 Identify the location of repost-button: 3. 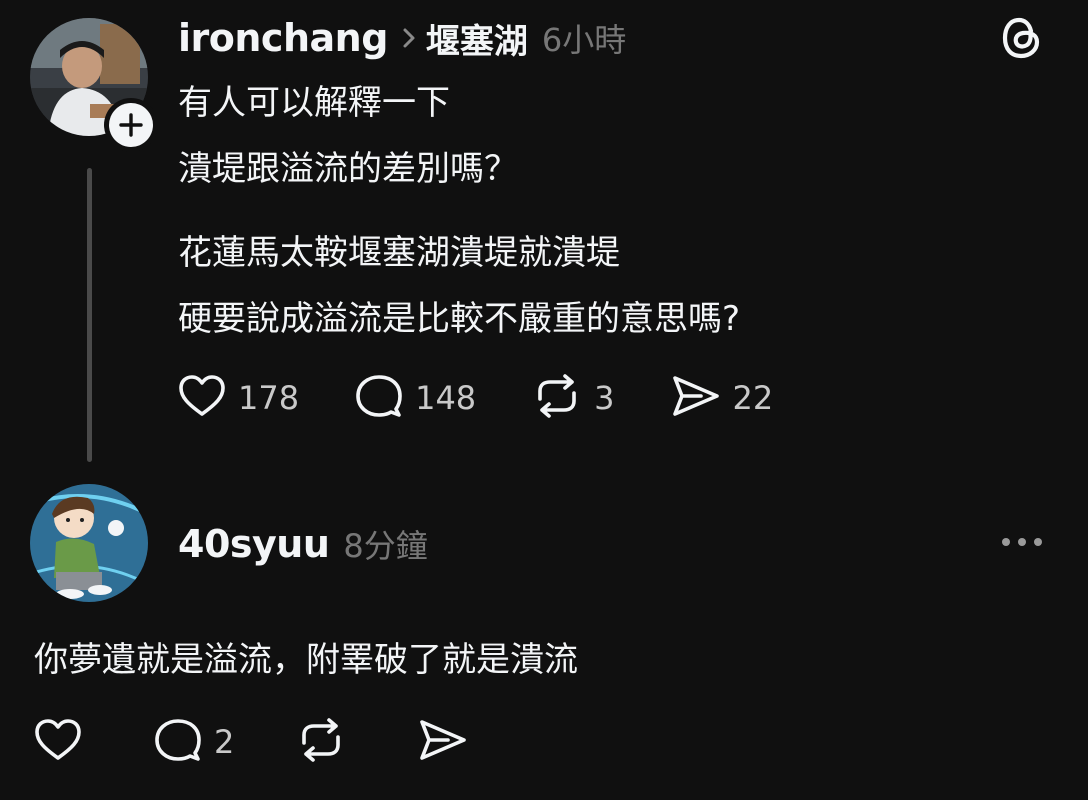
(573, 398).